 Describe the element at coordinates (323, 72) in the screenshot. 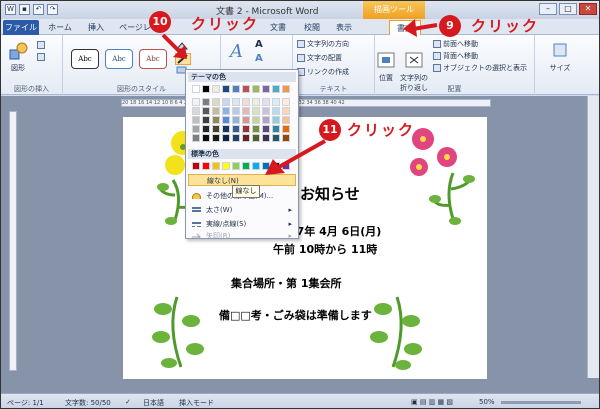

I see `create-link-button: リンクの作成` at that location.